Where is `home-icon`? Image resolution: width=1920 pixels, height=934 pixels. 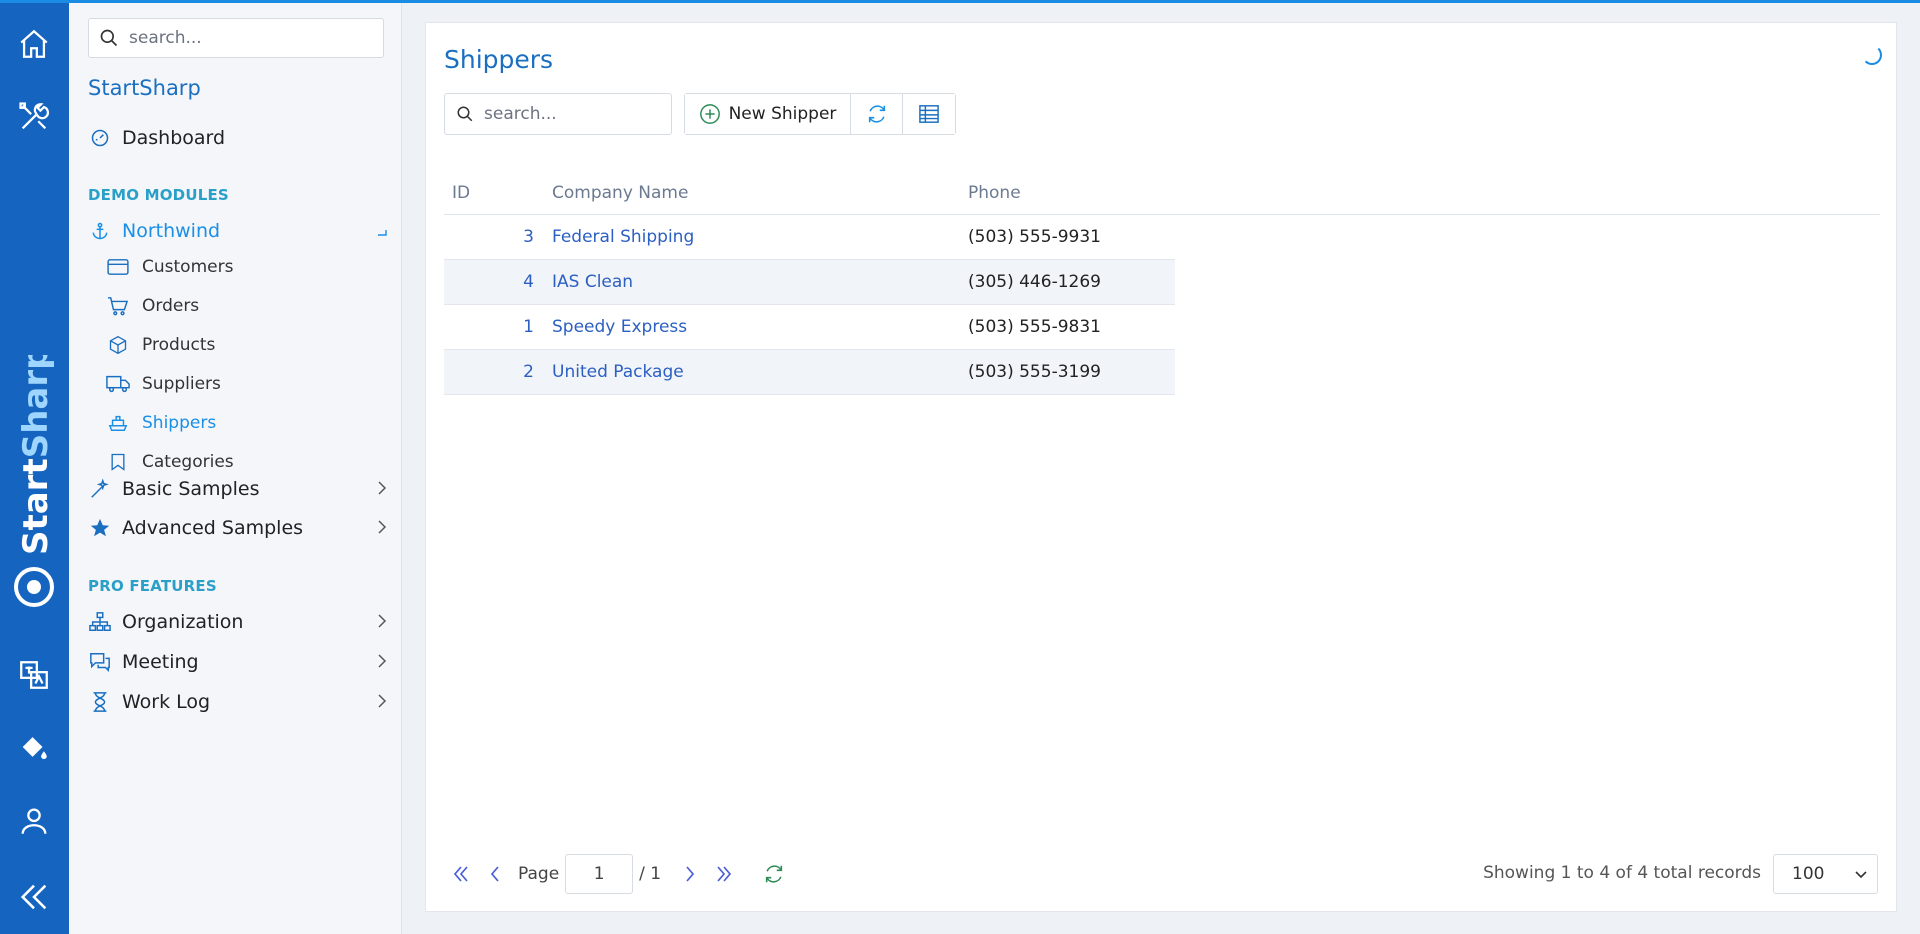
home-icon is located at coordinates (34, 44).